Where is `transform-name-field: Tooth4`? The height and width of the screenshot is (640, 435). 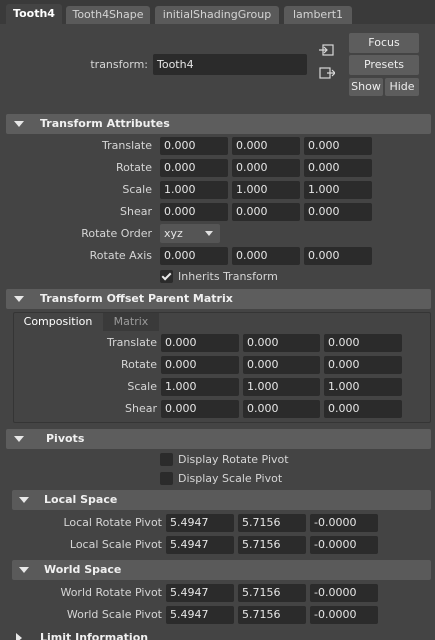
transform-name-field: Tooth4 is located at coordinates (230, 64).